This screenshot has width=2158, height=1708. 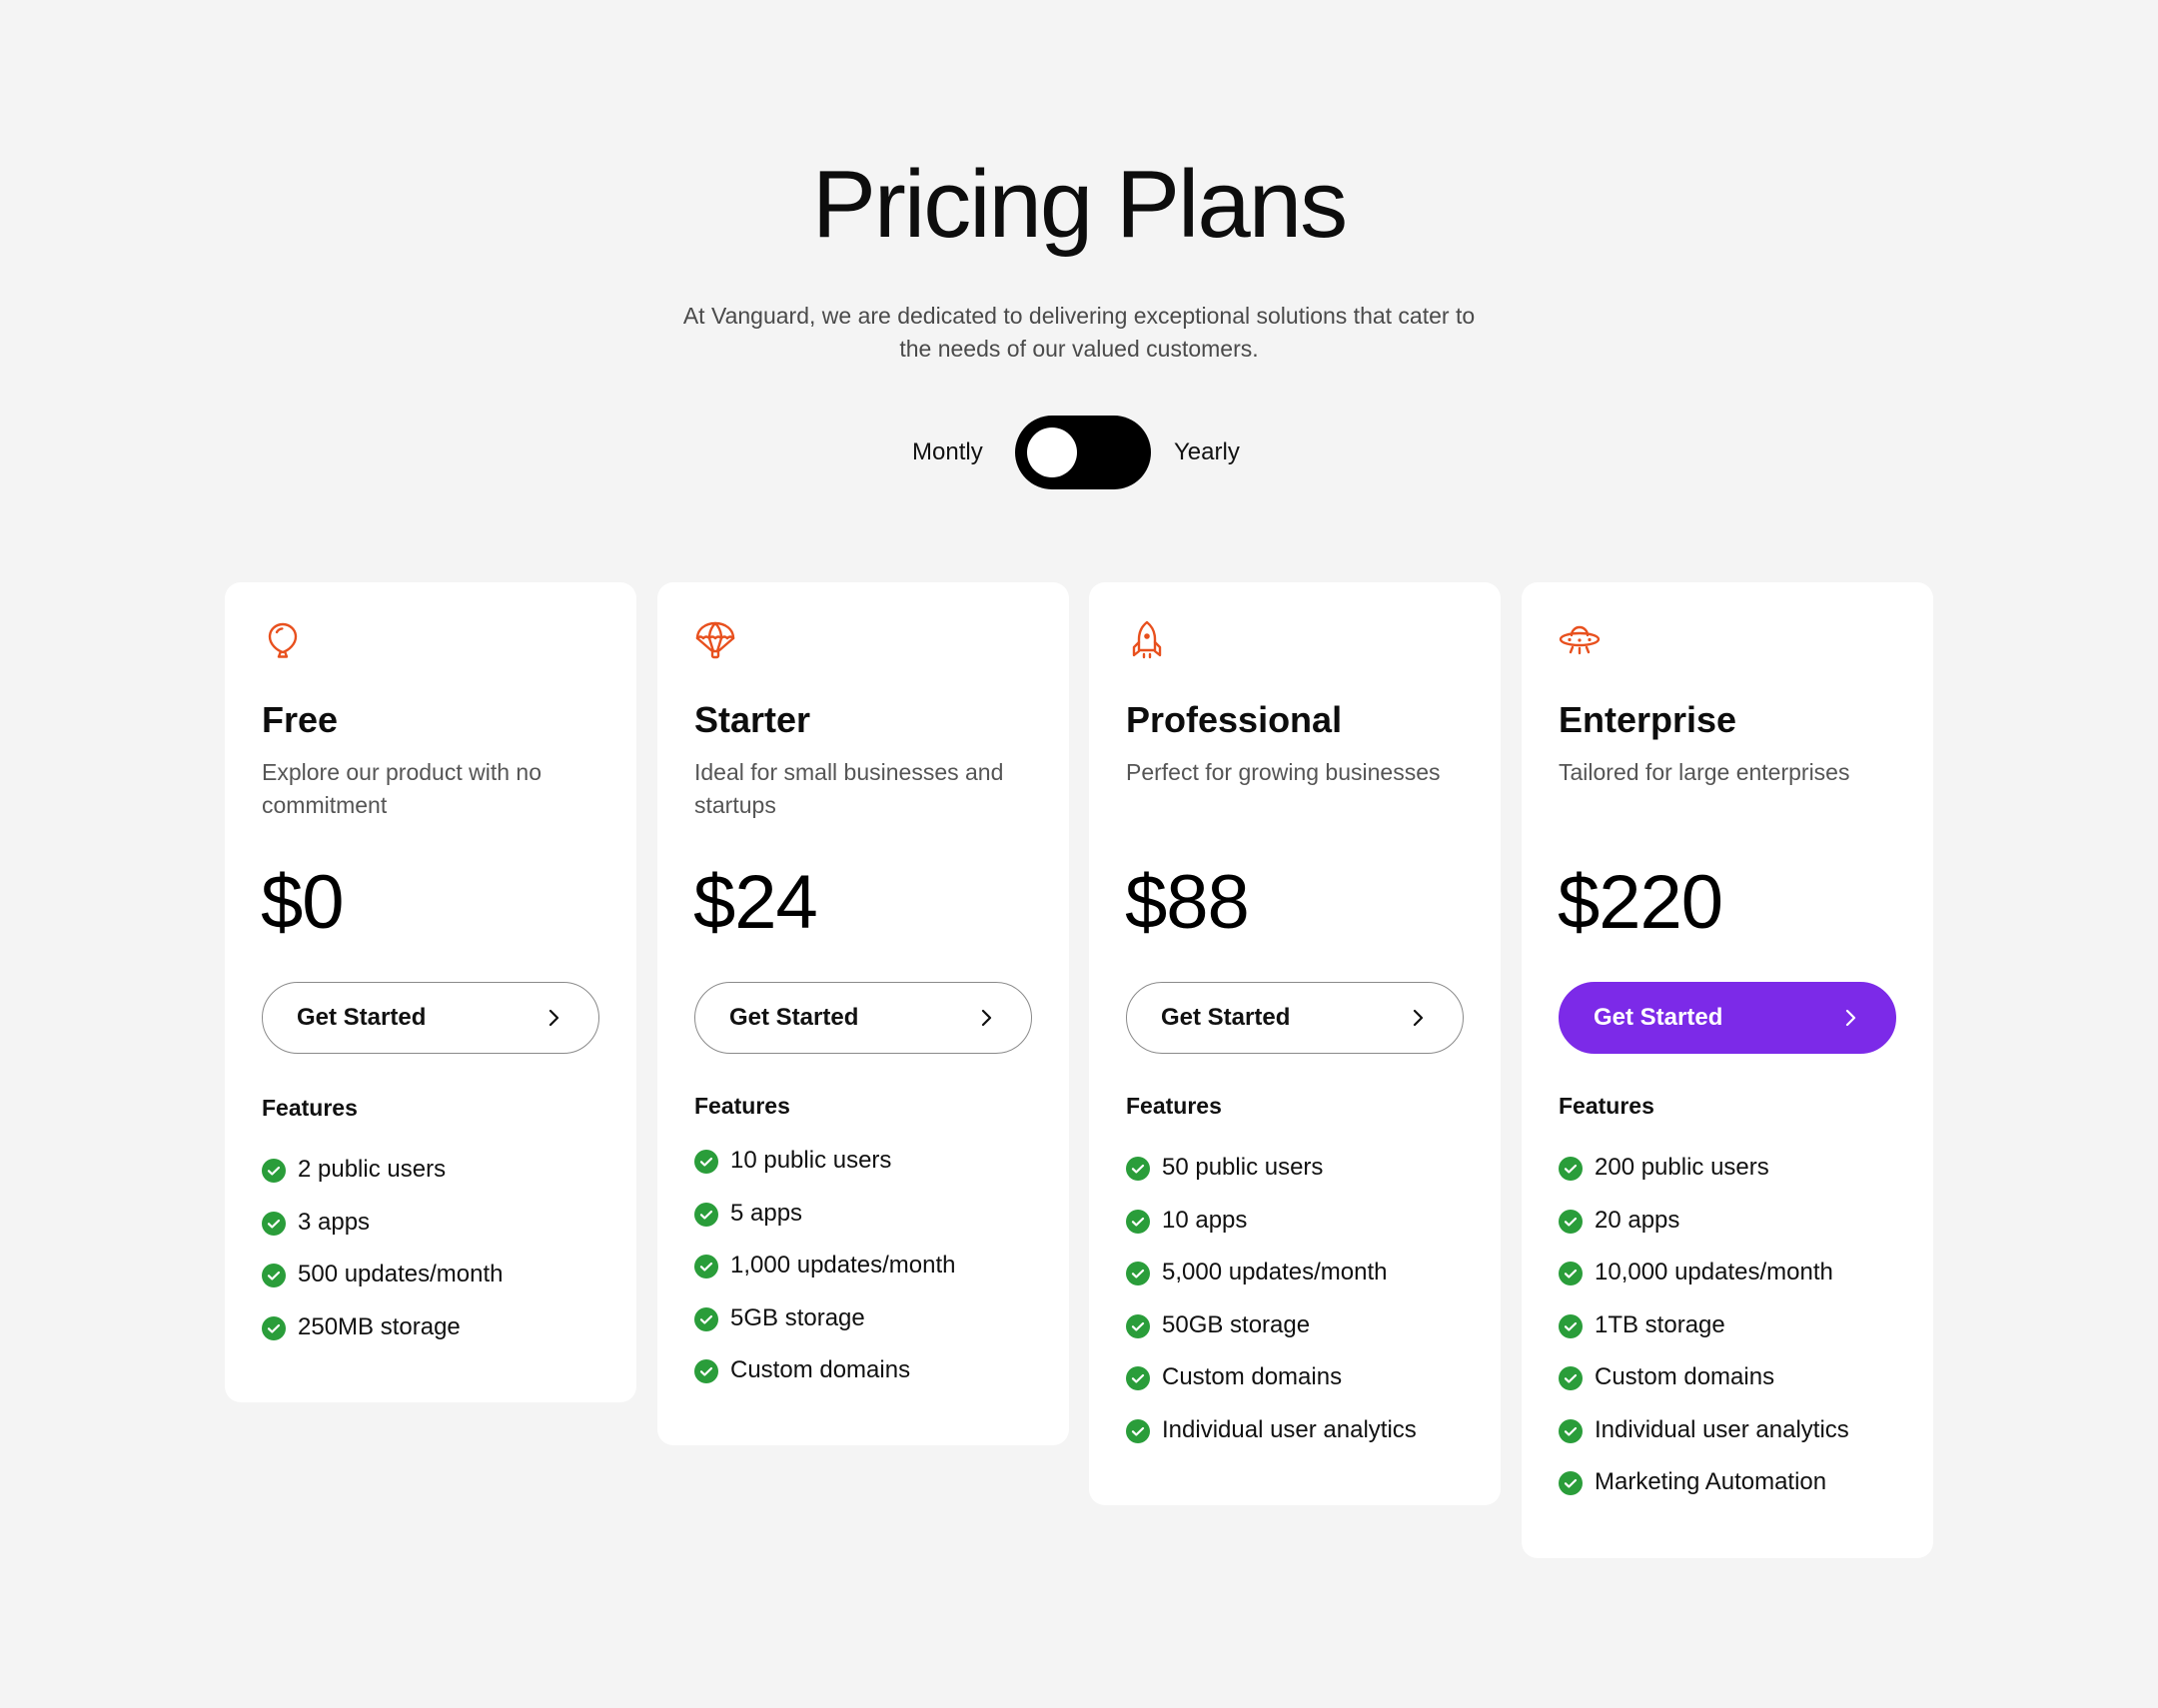 What do you see at coordinates (1207, 452) in the screenshot?
I see `yearly-label: Yearly` at bounding box center [1207, 452].